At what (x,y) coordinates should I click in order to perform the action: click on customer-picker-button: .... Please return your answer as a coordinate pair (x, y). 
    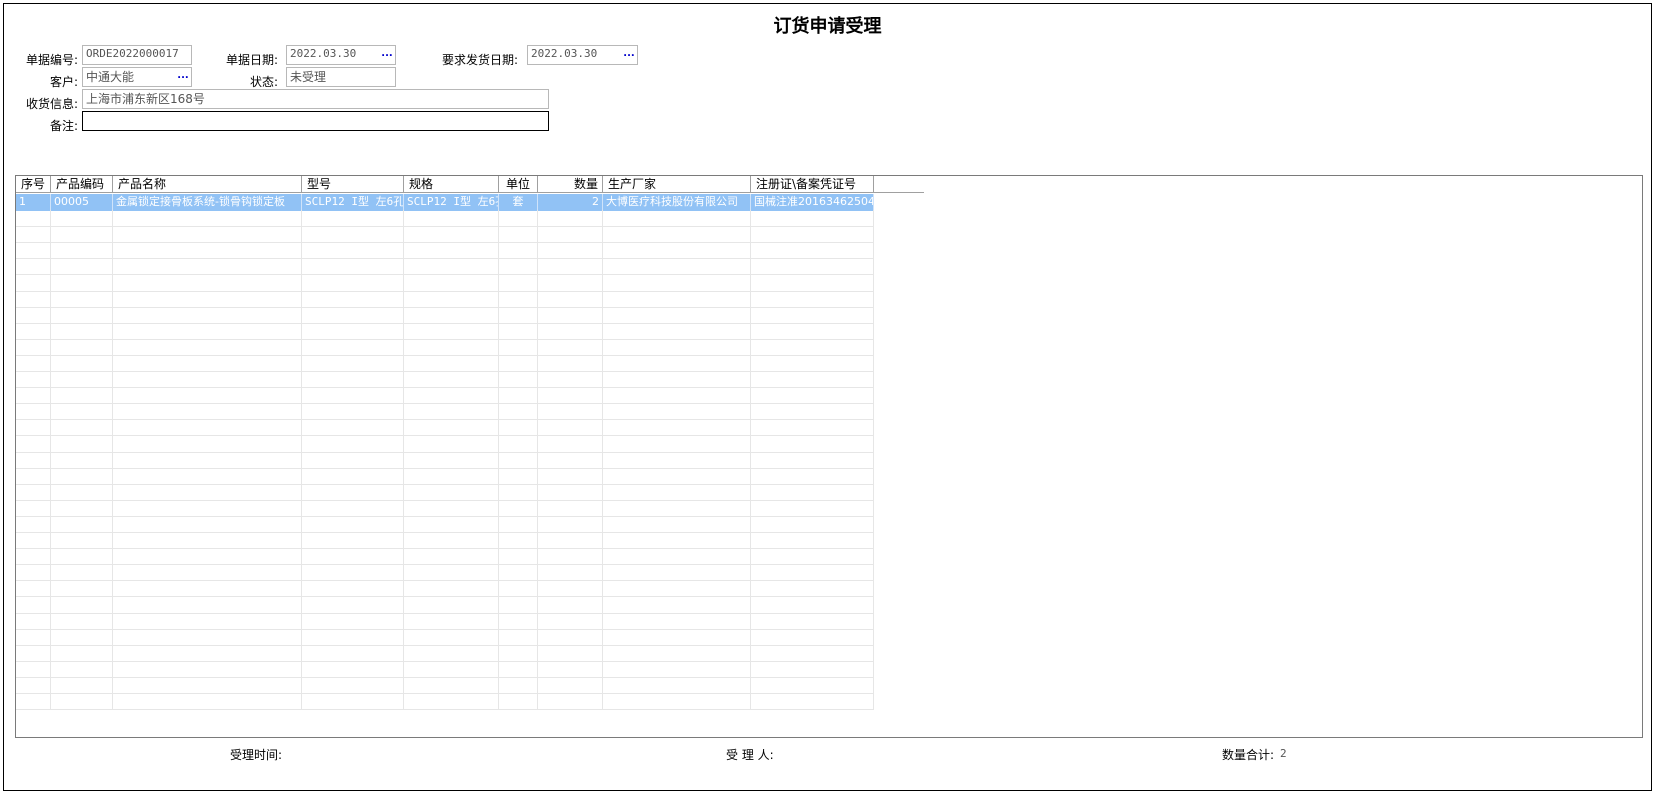
    Looking at the image, I should click on (183, 78).